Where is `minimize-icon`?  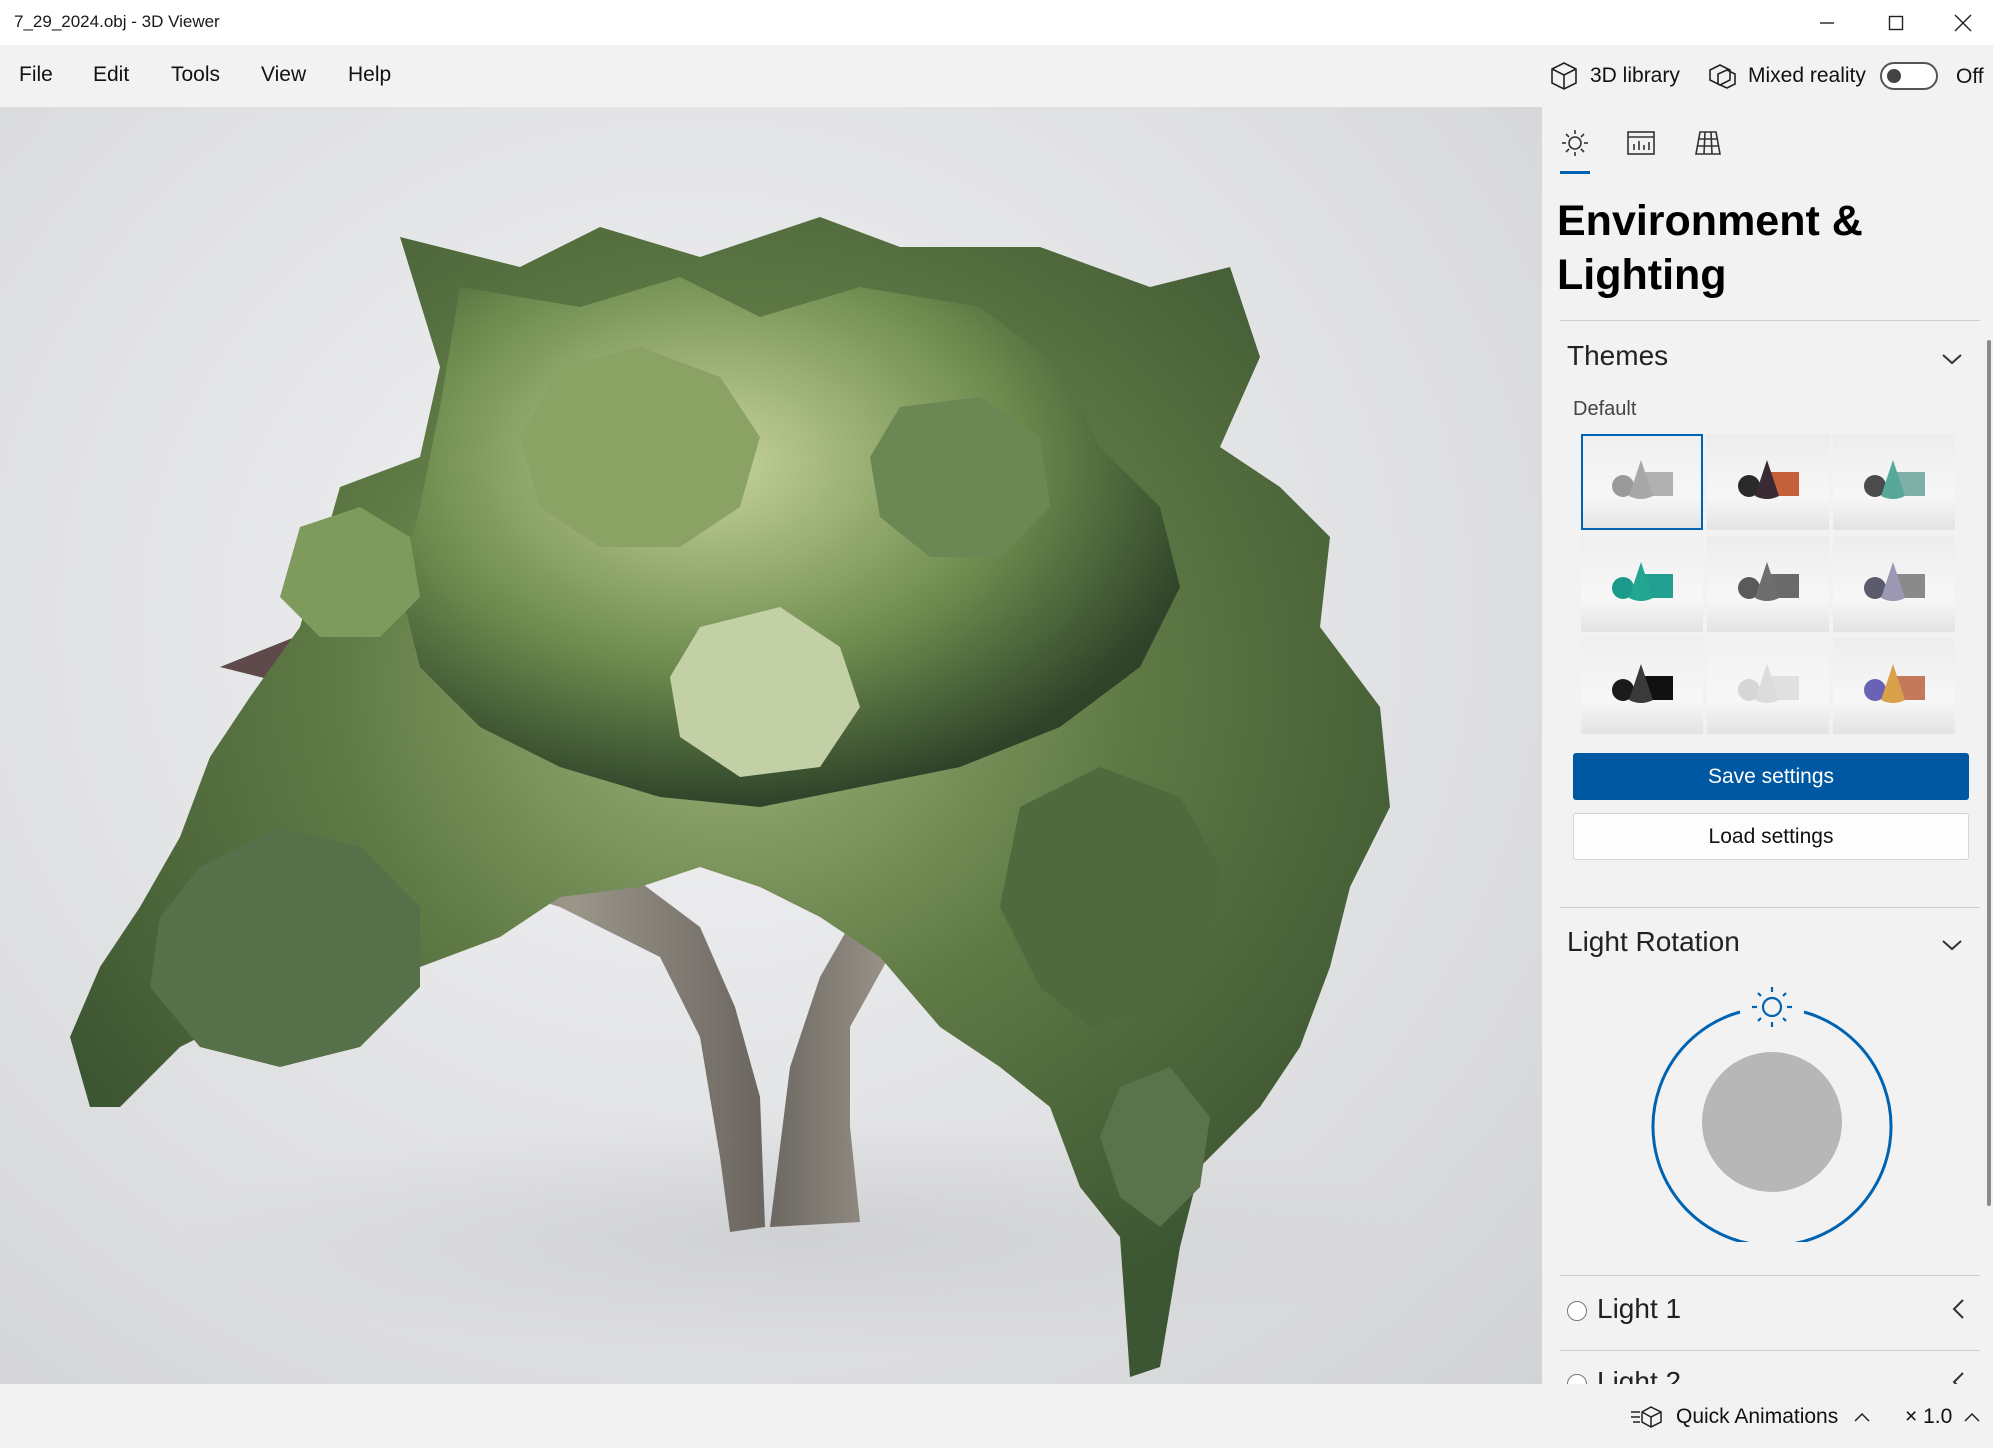
minimize-icon is located at coordinates (1827, 22).